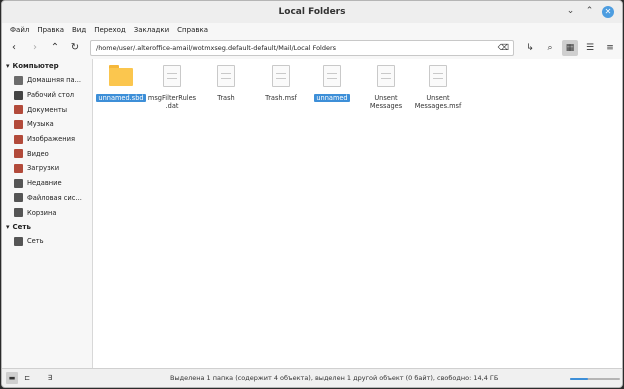 The width and height of the screenshot is (624, 389). I want to click on file-name: Unsent Messages.msf, so click(438, 102).